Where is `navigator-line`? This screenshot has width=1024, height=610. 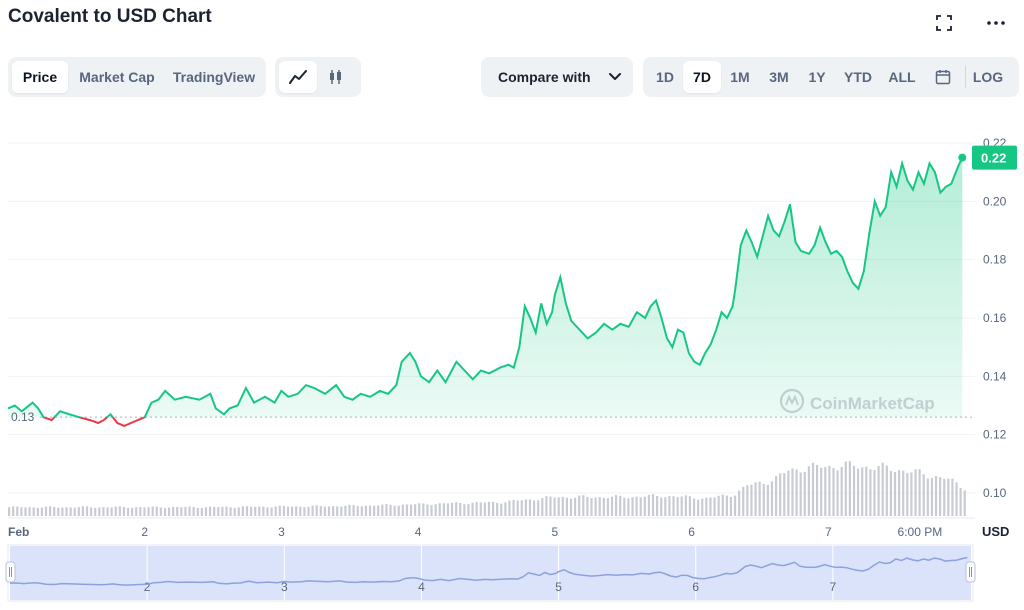 navigator-line is located at coordinates (488, 571).